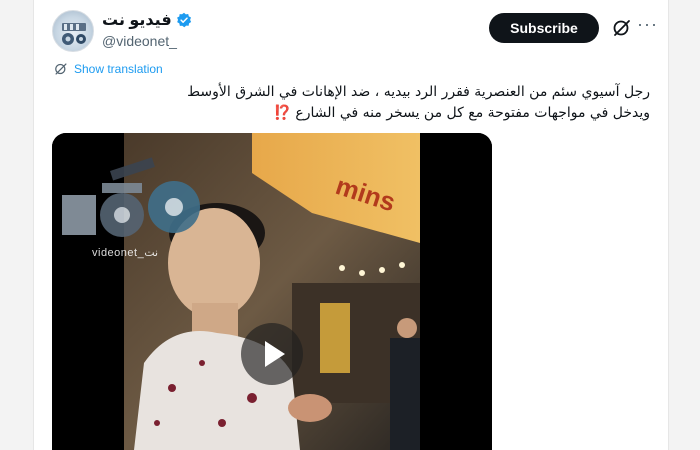  I want to click on tweet-header: فيديو نت @videonet_ Subscribe ···, so click(352, 30).